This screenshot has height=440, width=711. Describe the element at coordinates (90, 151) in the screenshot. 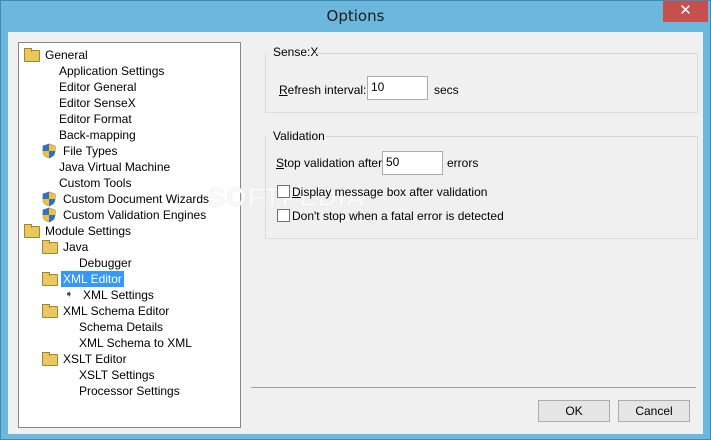

I see `tree-item-label: File Types` at that location.